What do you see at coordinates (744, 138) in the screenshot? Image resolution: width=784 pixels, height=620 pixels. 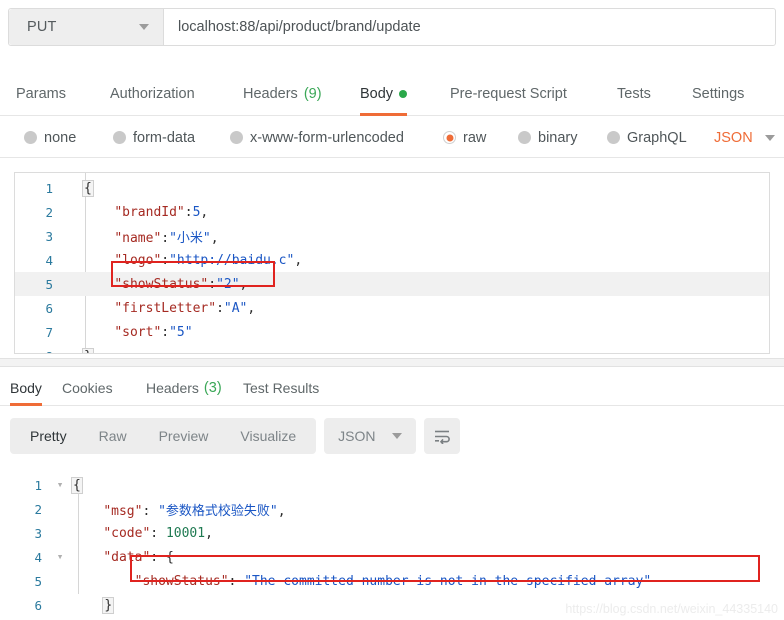 I see `raw-content-type-select: JSON` at bounding box center [744, 138].